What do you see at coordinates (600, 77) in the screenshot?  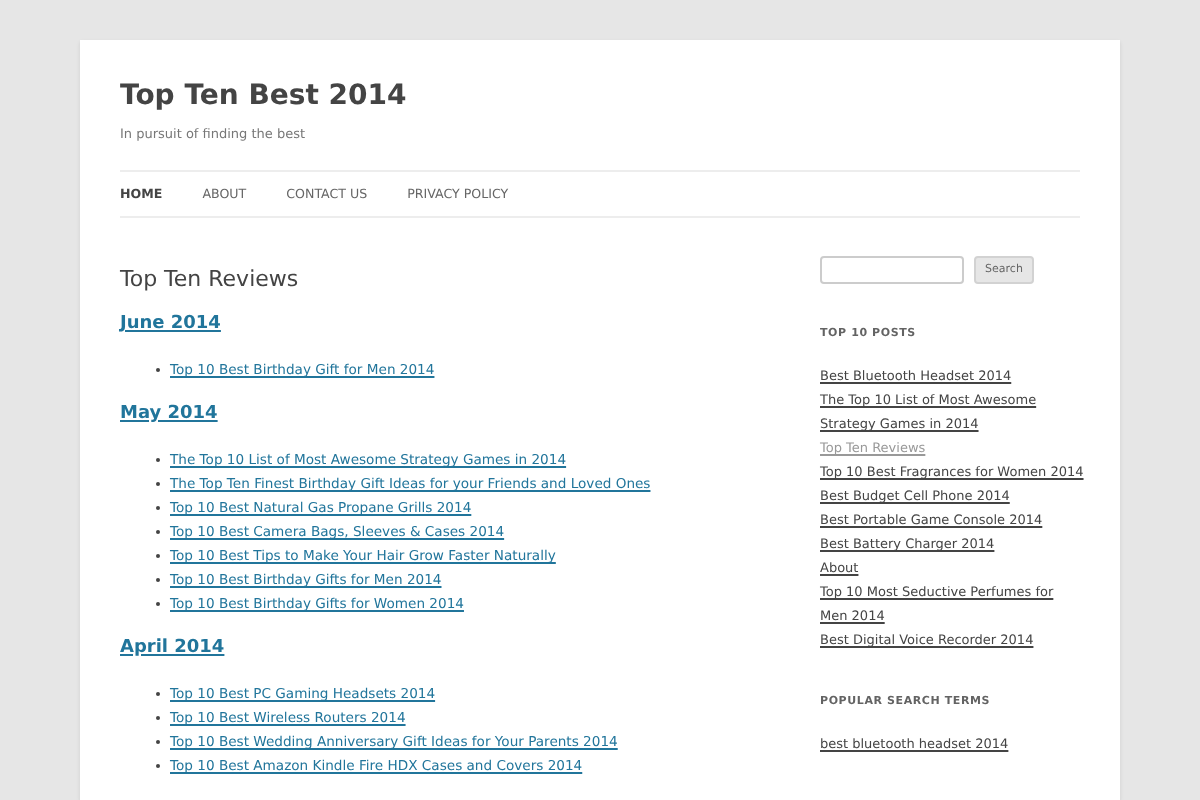 I see `site-title: Top Ten Best 2014` at bounding box center [600, 77].